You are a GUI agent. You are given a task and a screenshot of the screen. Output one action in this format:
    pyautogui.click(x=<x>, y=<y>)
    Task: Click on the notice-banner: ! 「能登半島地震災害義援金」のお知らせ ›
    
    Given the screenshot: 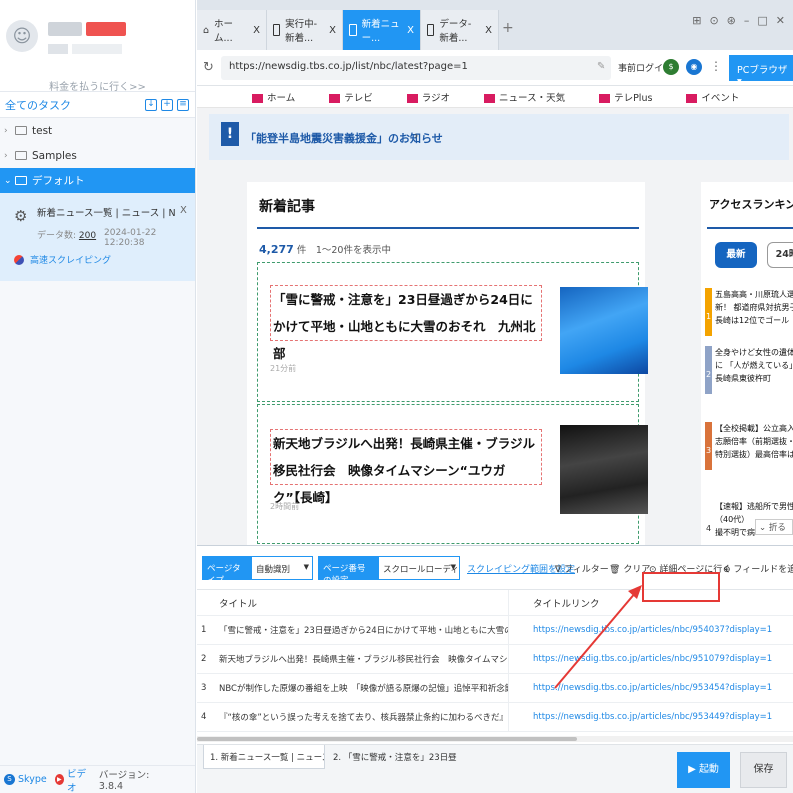 What is the action you would take?
    pyautogui.click(x=499, y=137)
    